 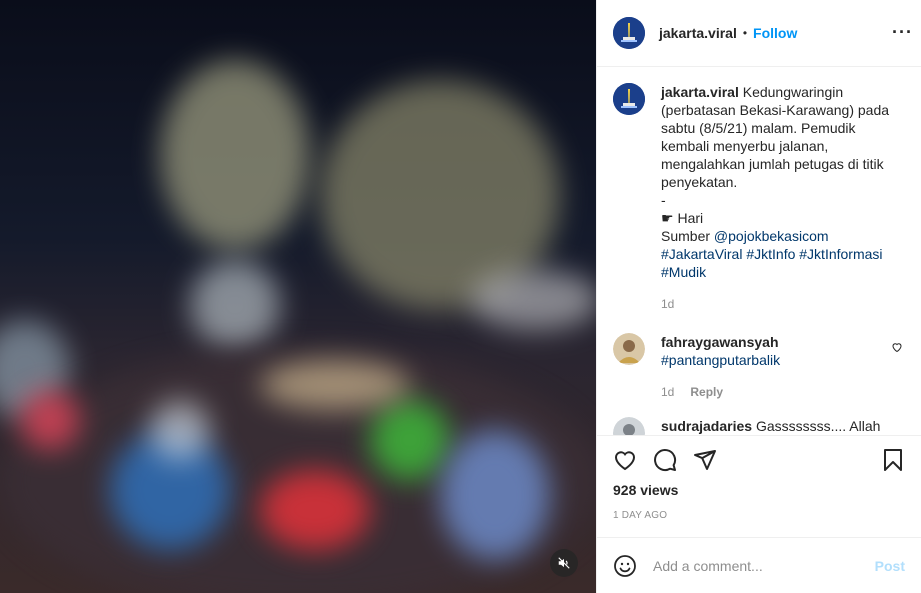 I want to click on caption-timestamp: 1d, so click(x=667, y=304).